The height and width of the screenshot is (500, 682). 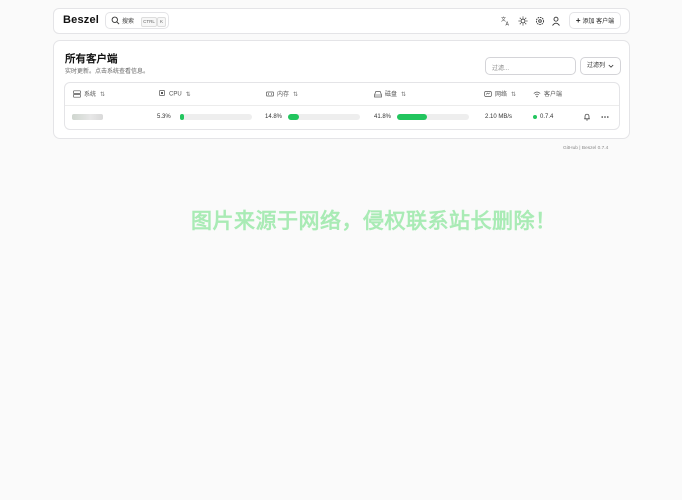 I want to click on search-label: 搜索, so click(x=128, y=22).